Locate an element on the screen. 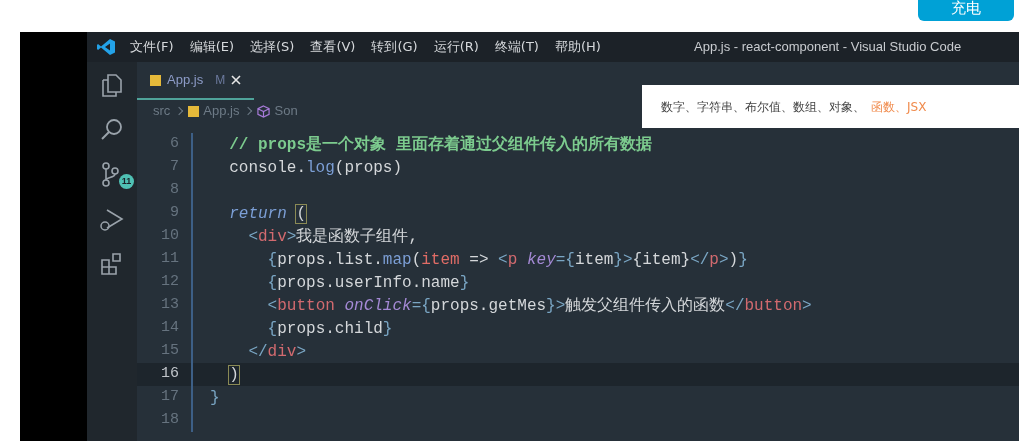 The image size is (1019, 441). line-number: 11 is located at coordinates (170, 259).